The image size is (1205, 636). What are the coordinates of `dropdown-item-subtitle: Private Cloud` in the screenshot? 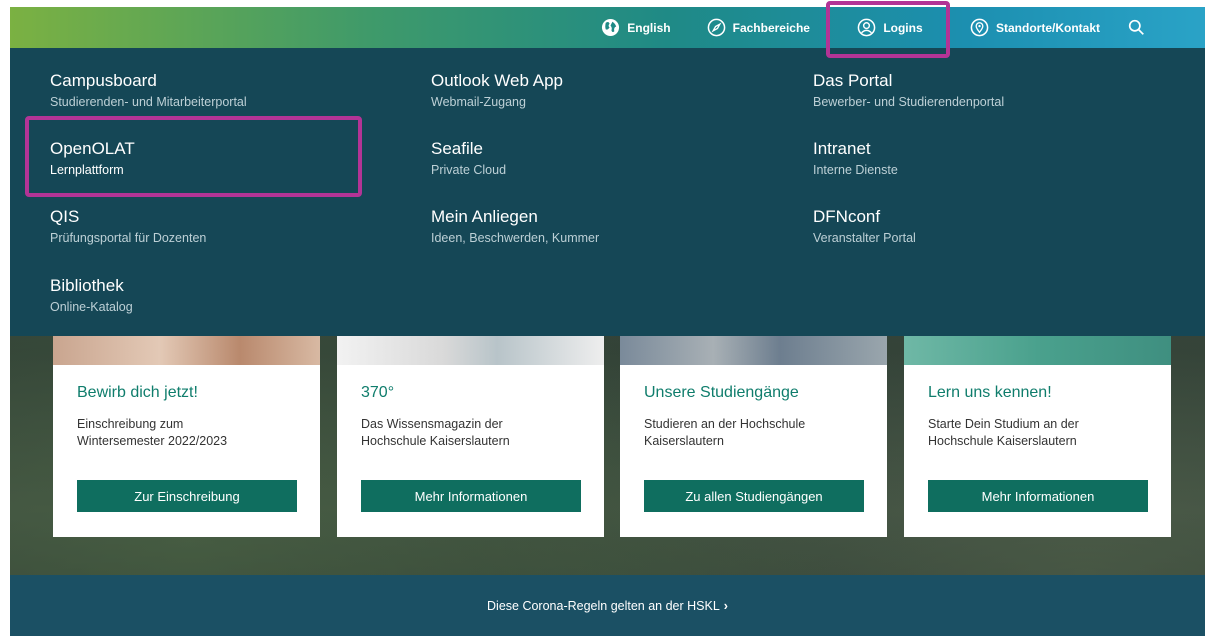 It's located at (469, 170).